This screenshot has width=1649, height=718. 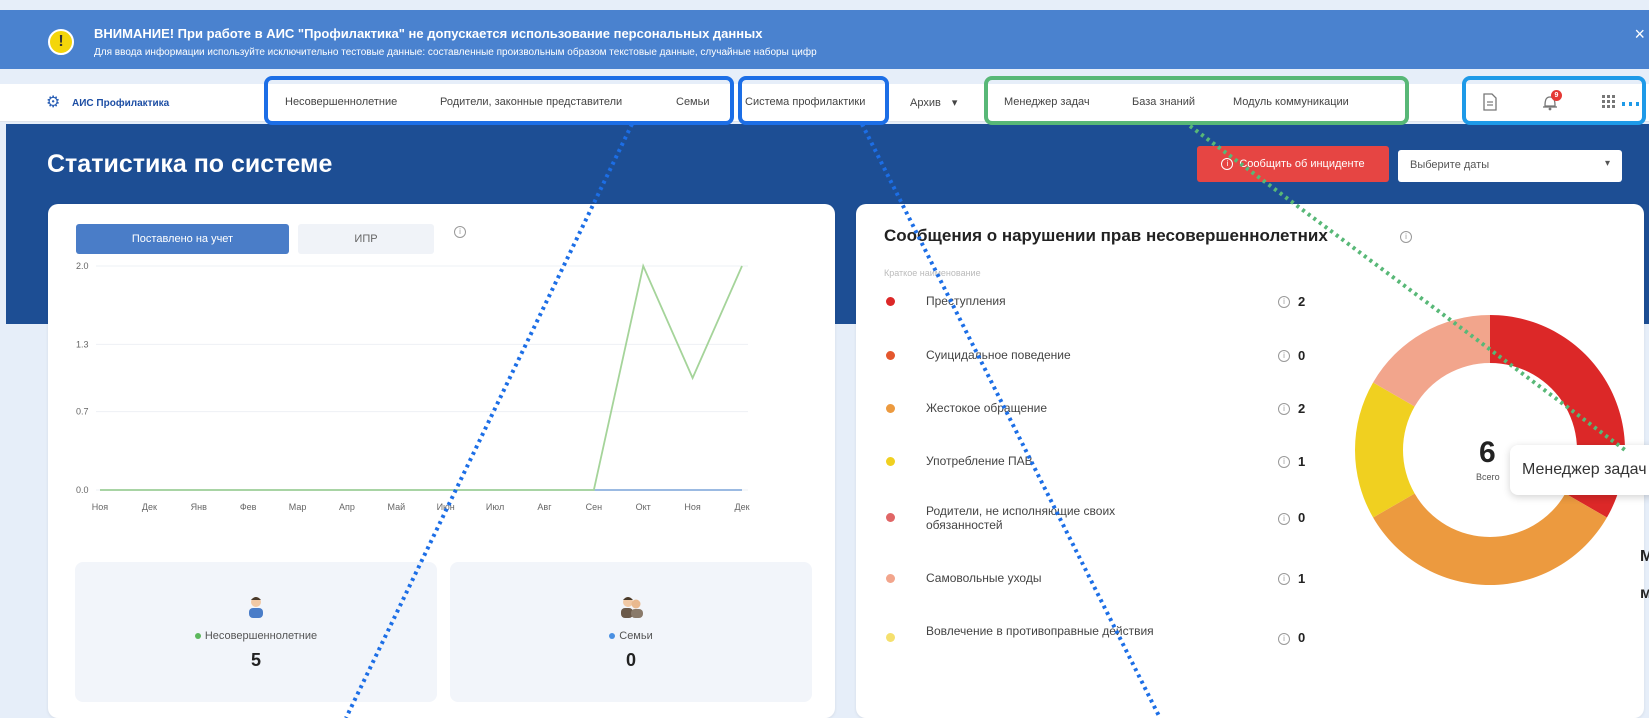 What do you see at coordinates (631, 606) in the screenshot?
I see `family-avatar-icon` at bounding box center [631, 606].